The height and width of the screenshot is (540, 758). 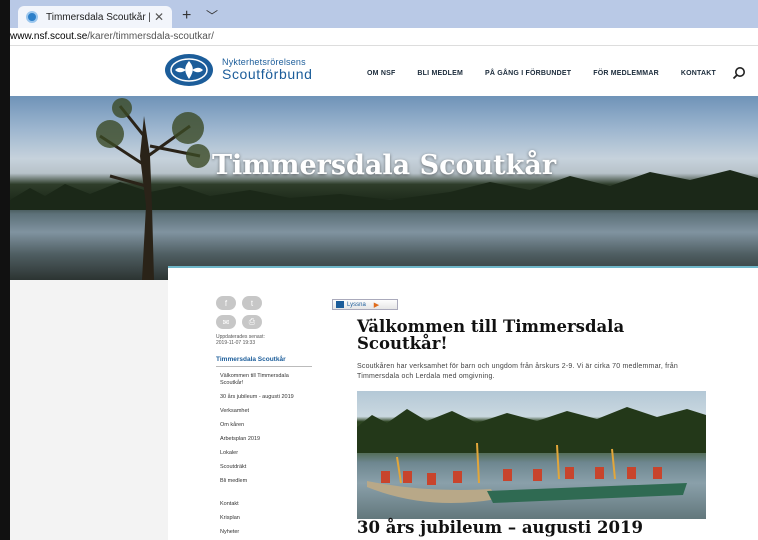 What do you see at coordinates (739, 73) in the screenshot?
I see `search-icon` at bounding box center [739, 73].